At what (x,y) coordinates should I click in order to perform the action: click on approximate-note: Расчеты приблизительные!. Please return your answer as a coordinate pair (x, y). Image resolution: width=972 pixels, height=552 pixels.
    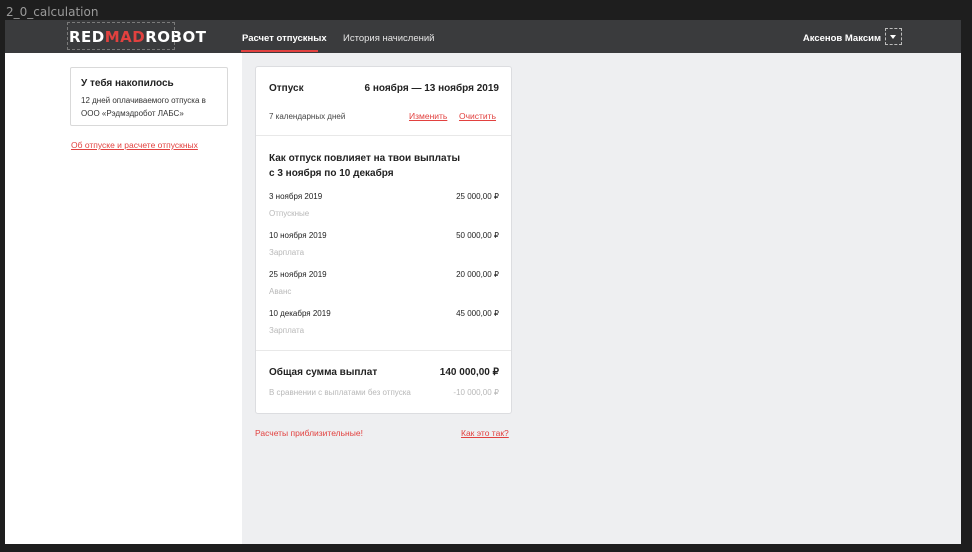
    Looking at the image, I should click on (309, 433).